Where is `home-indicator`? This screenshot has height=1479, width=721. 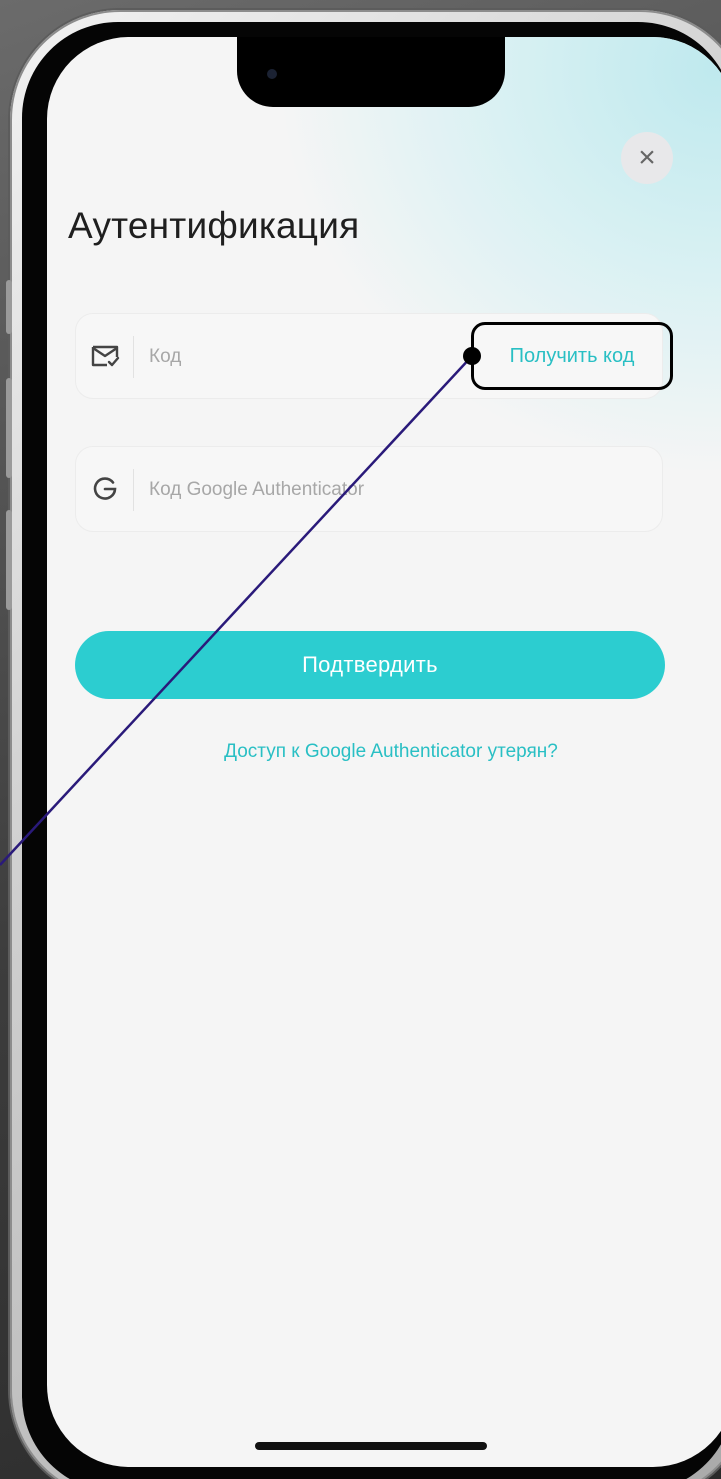 home-indicator is located at coordinates (371, 1446).